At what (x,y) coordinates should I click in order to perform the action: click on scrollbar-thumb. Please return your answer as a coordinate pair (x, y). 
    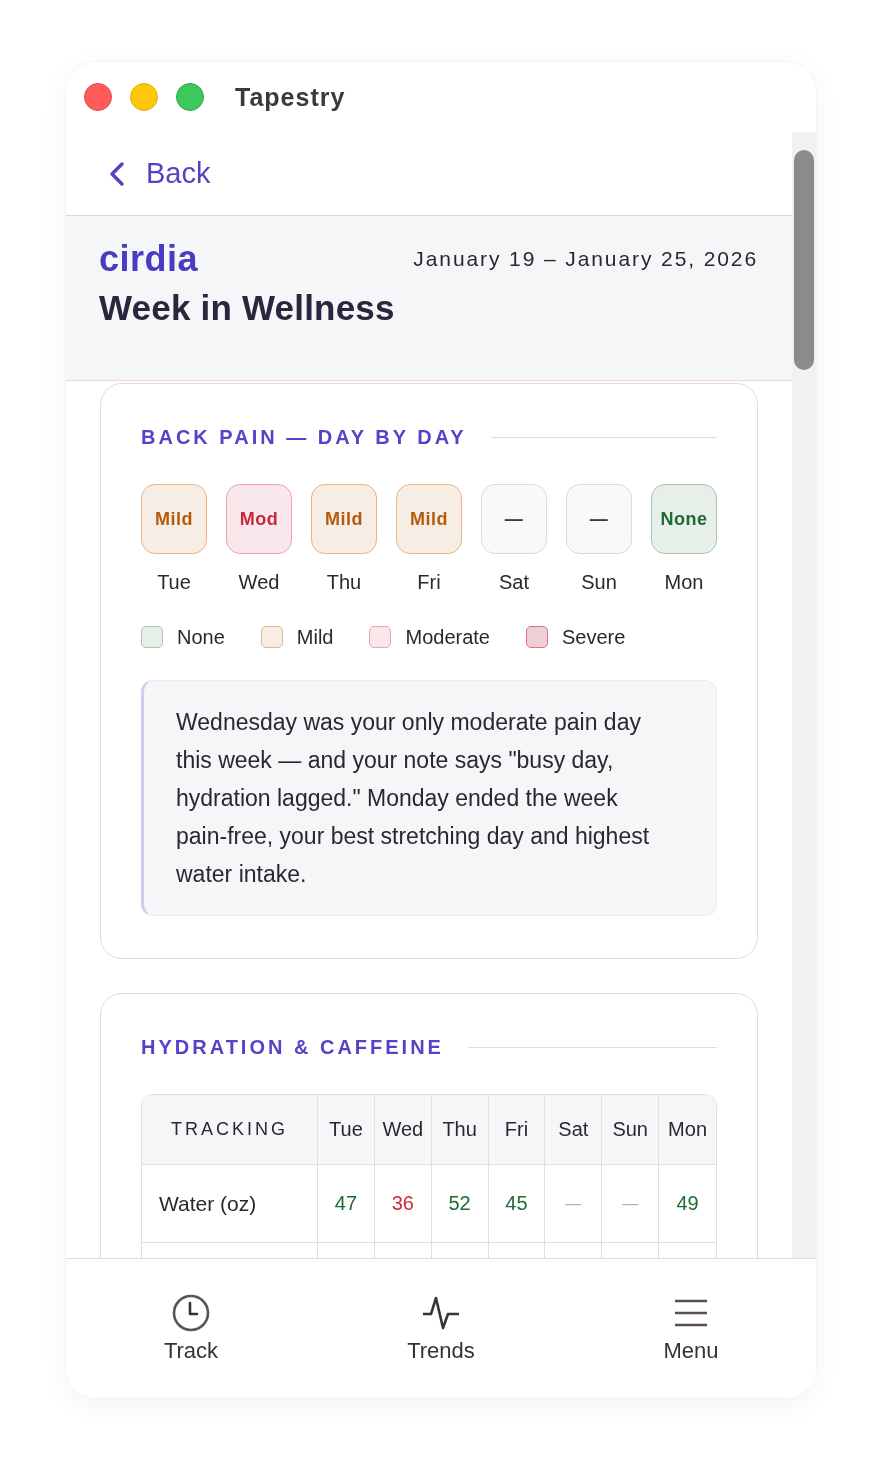
    Looking at the image, I should click on (804, 260).